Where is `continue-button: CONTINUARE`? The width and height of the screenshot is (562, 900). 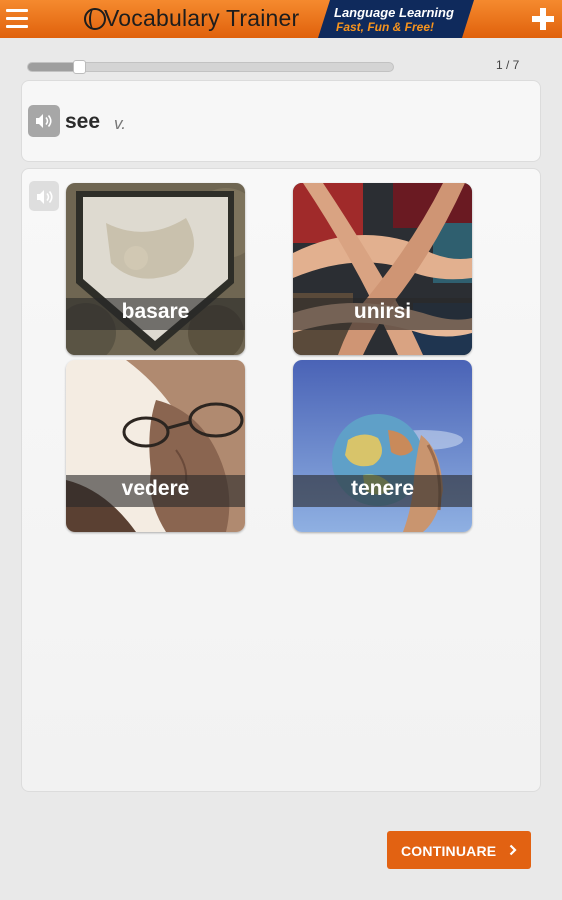
continue-button: CONTINUARE is located at coordinates (459, 850).